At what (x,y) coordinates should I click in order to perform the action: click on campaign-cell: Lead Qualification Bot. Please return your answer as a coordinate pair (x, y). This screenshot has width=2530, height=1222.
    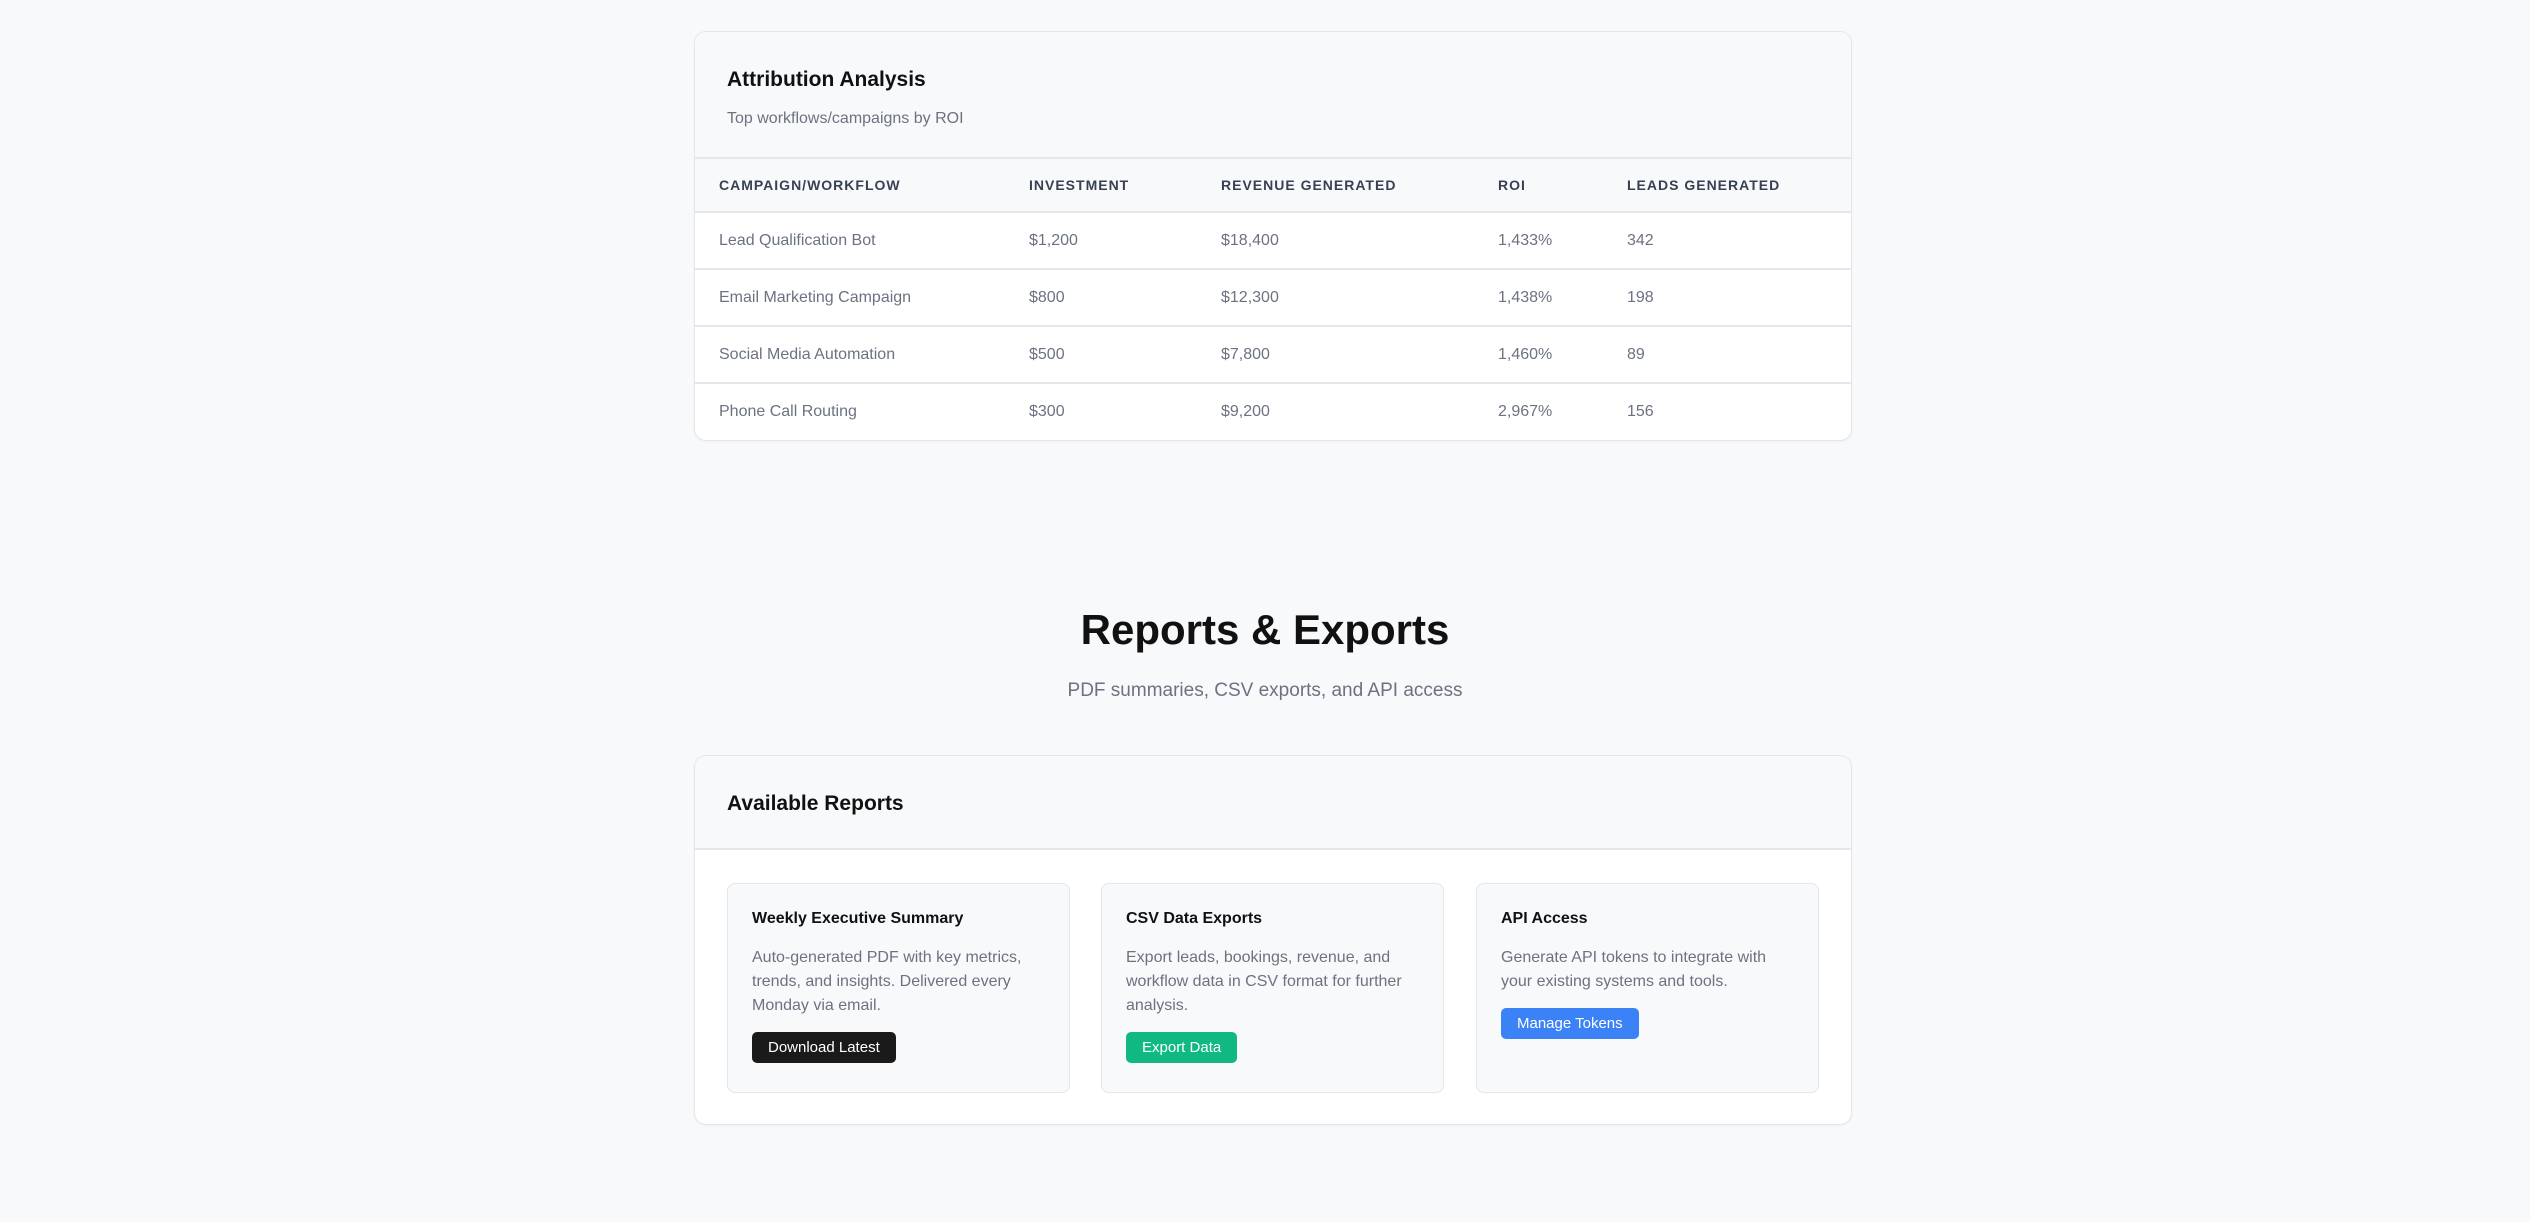
    Looking at the image, I should click on (862, 241).